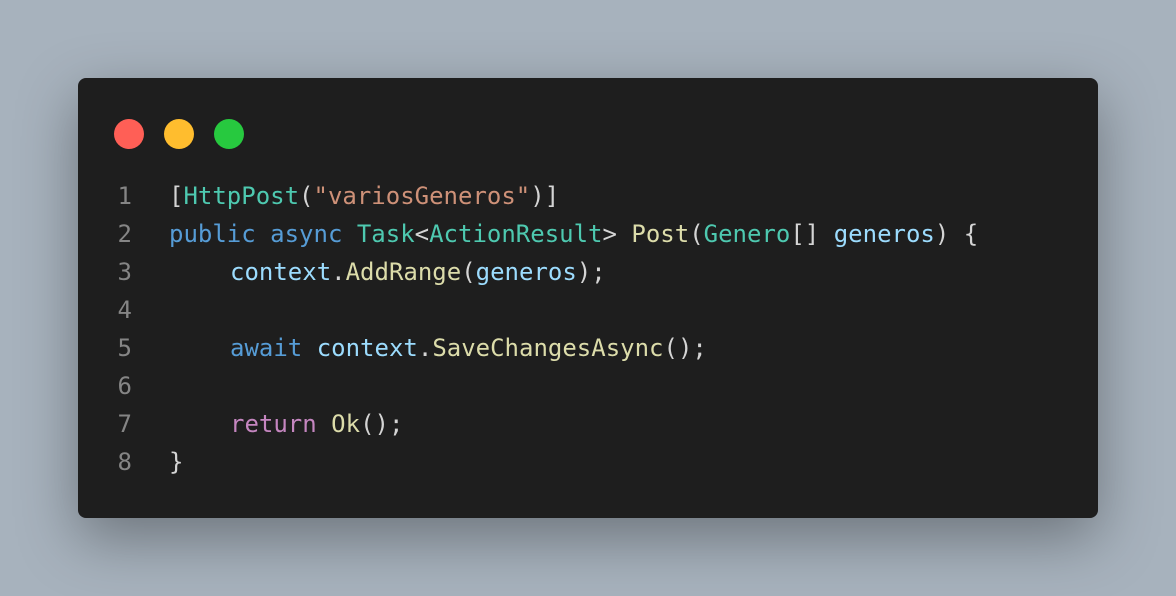 Image resolution: width=1176 pixels, height=596 pixels. What do you see at coordinates (548, 348) in the screenshot?
I see `code-token-function: SaveChangesAsync` at bounding box center [548, 348].